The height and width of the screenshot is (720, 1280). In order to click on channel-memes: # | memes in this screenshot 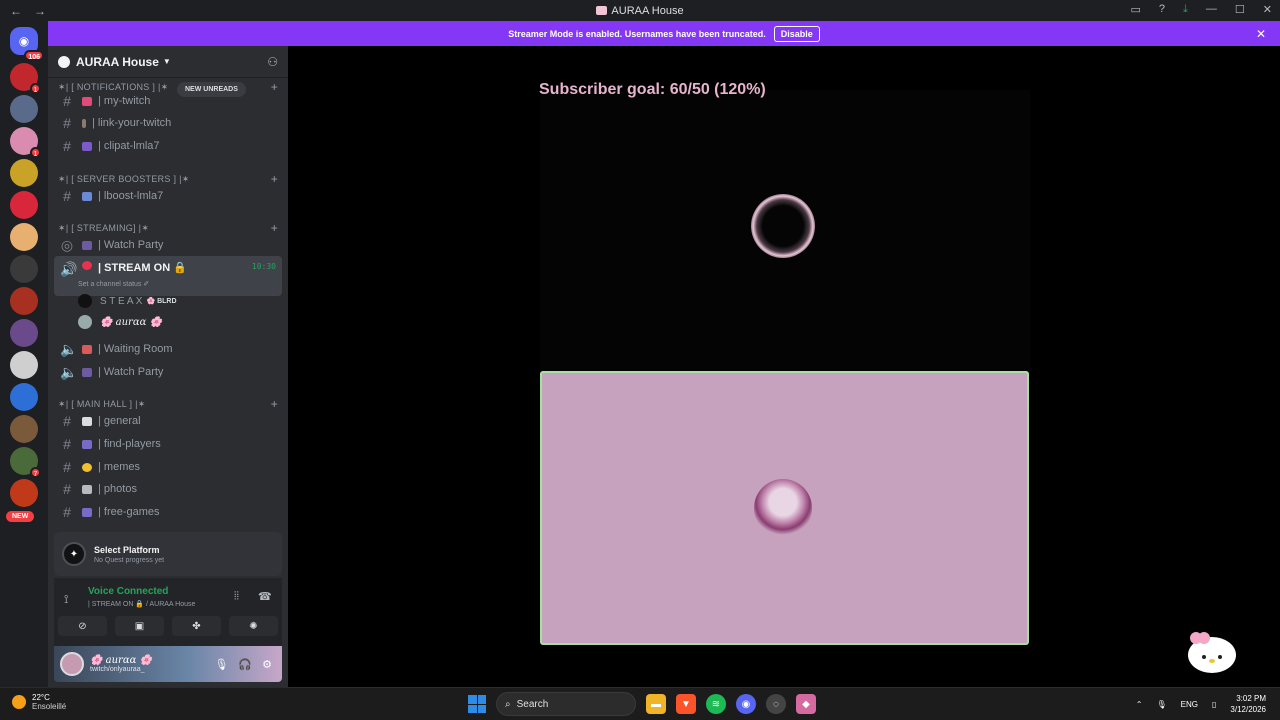, I will do `click(168, 467)`.